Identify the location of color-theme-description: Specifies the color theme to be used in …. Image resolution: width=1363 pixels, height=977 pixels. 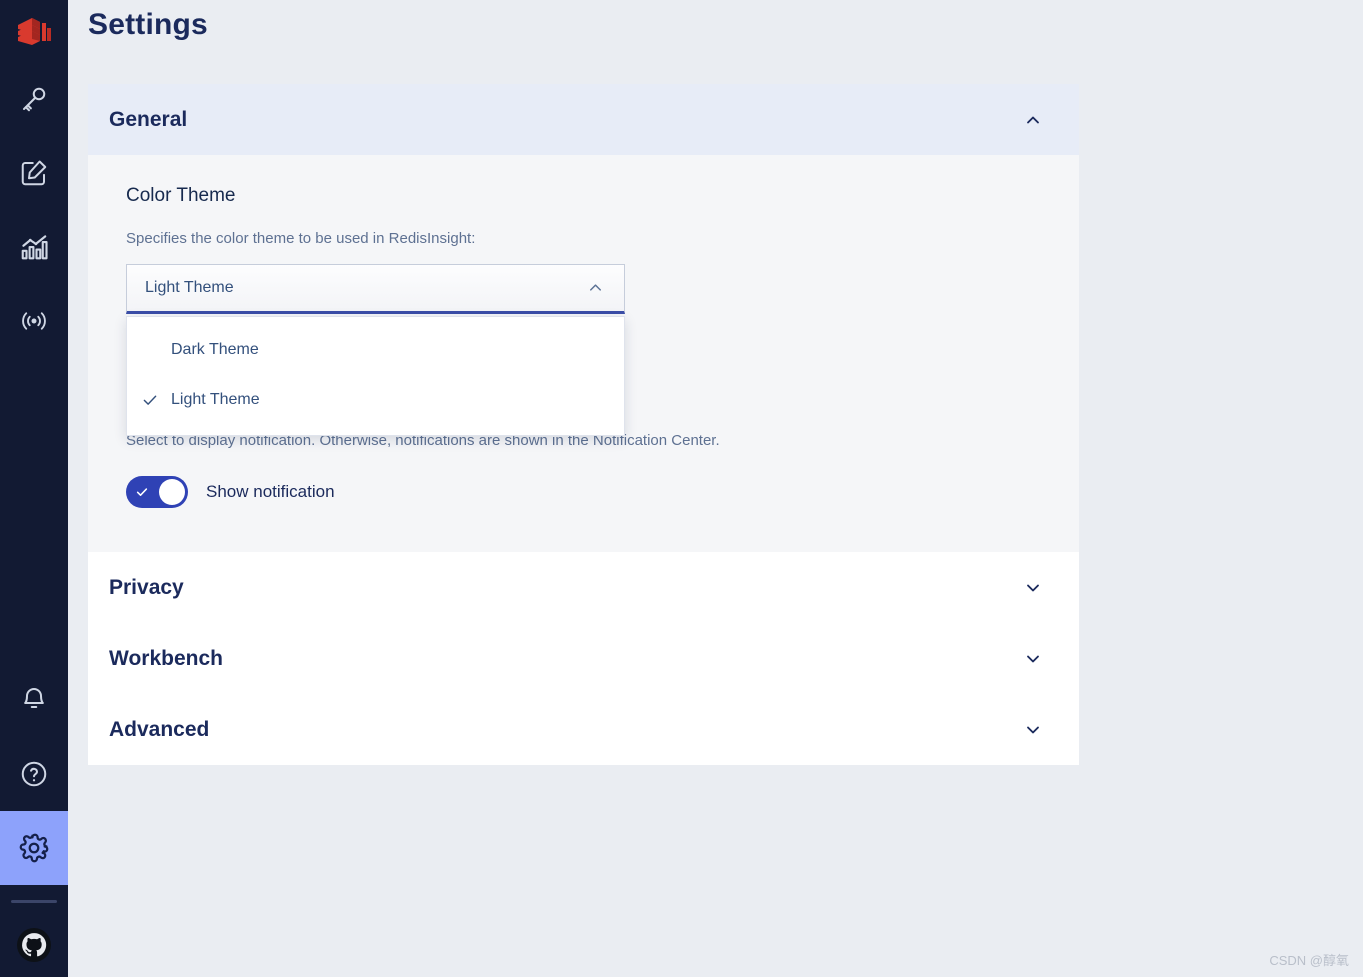
(301, 238).